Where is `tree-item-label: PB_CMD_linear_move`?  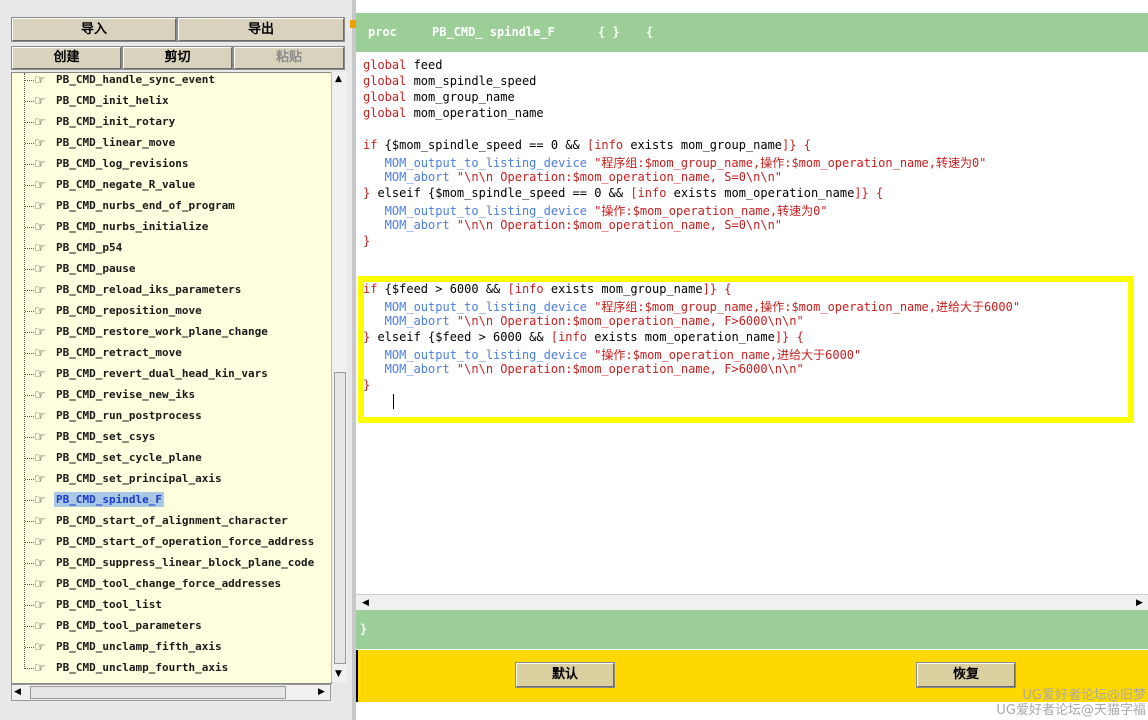 tree-item-label: PB_CMD_linear_move is located at coordinates (116, 142).